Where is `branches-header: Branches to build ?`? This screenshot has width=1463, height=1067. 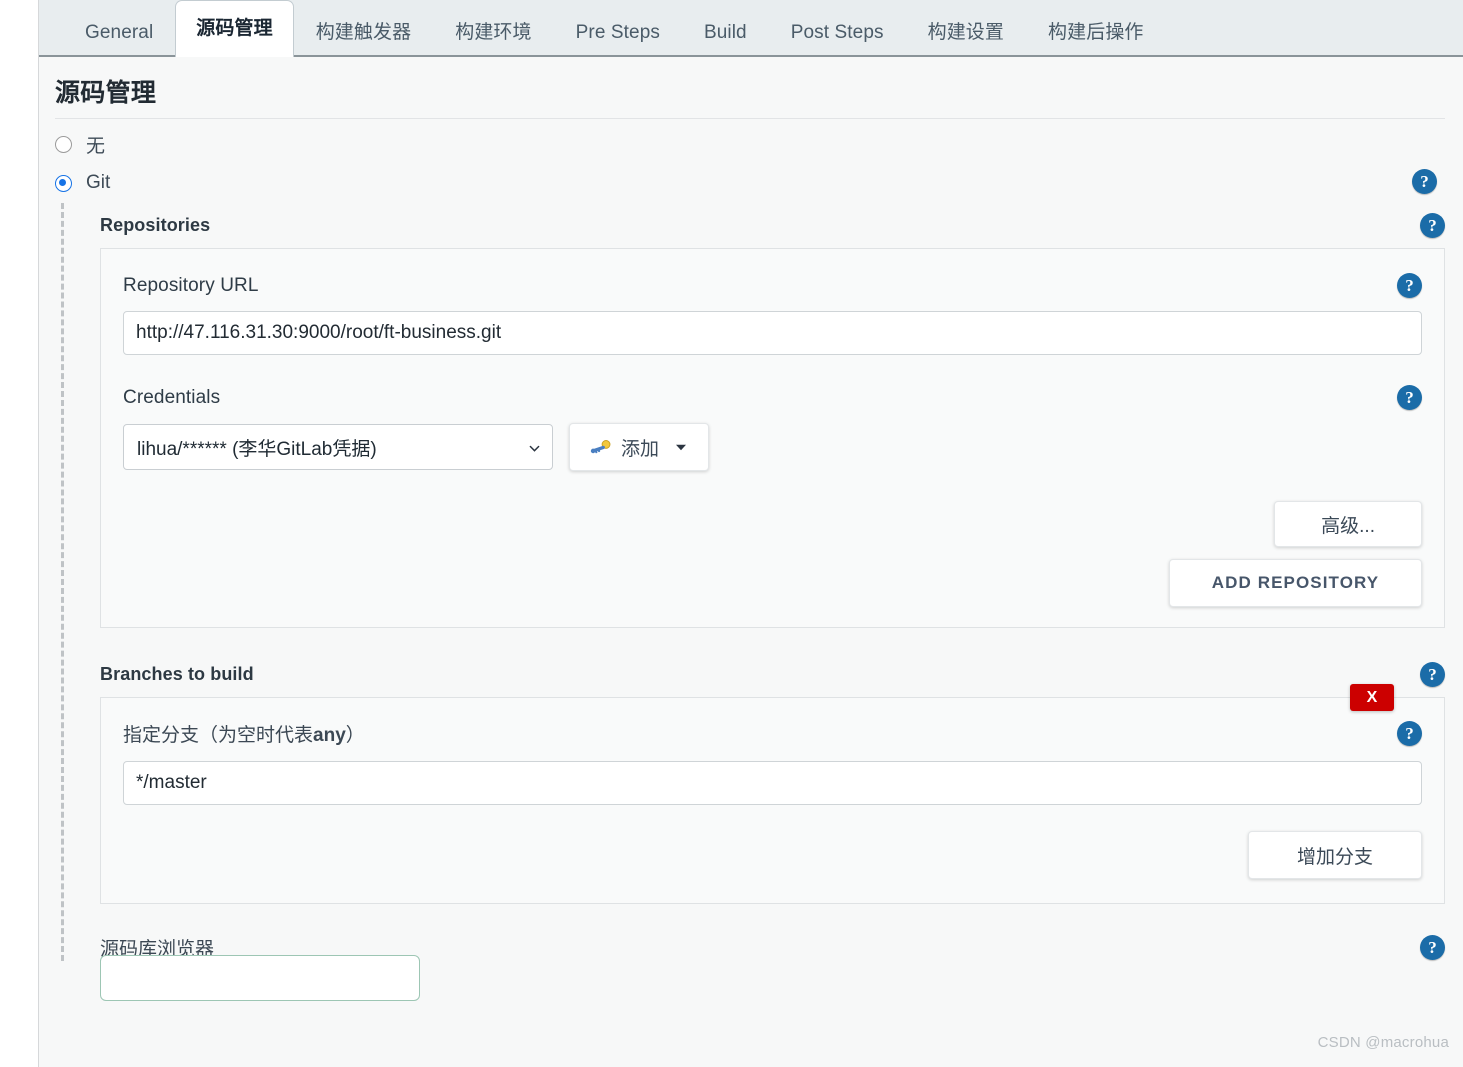
branches-header: Branches to build ? is located at coordinates (772, 674).